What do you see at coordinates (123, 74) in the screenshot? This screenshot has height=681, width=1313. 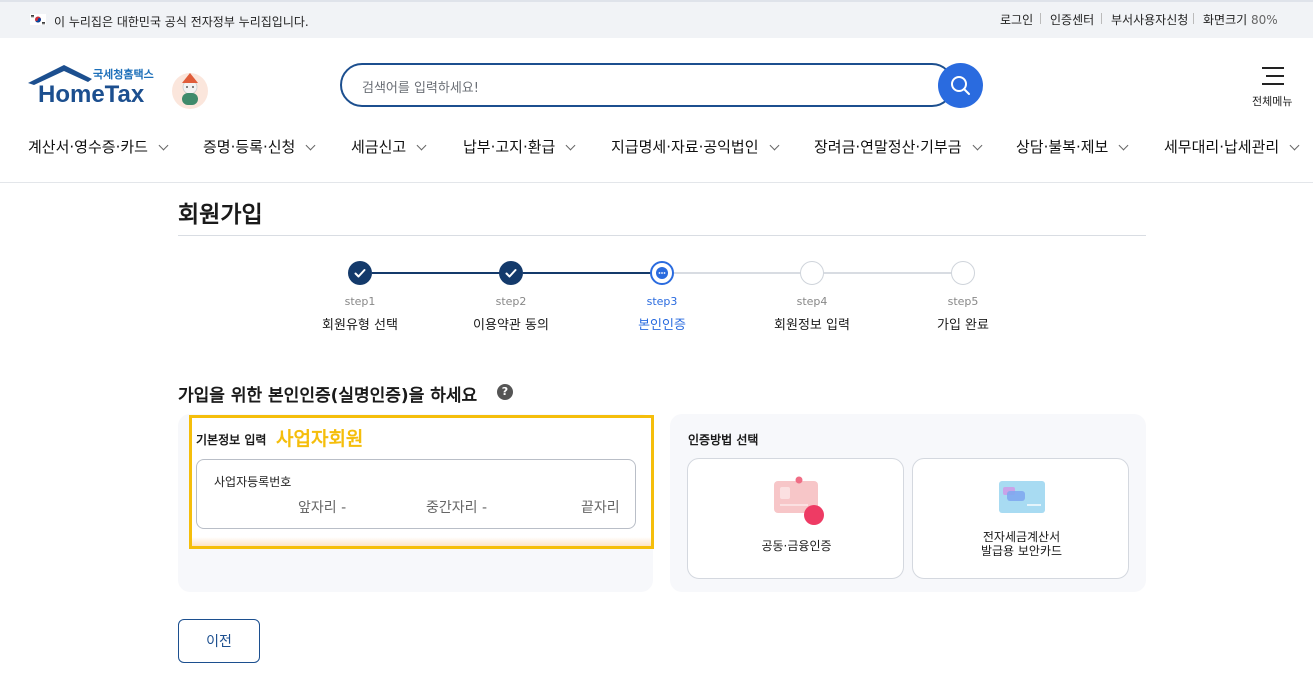 I see `logo-subtitle: 국세청홈택스` at bounding box center [123, 74].